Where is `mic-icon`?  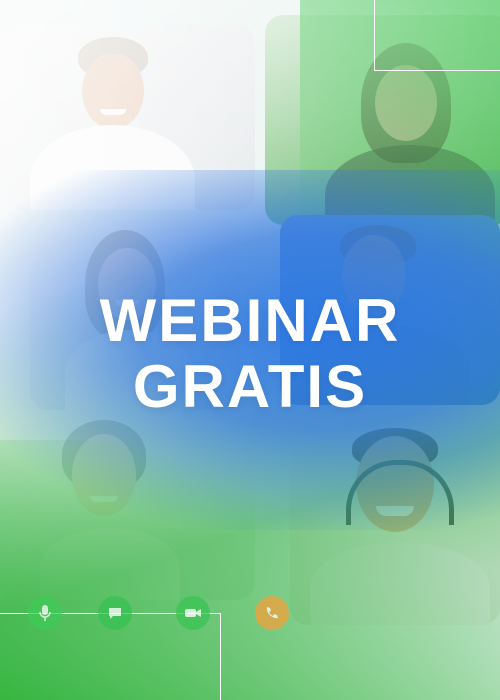 mic-icon is located at coordinates (45, 613).